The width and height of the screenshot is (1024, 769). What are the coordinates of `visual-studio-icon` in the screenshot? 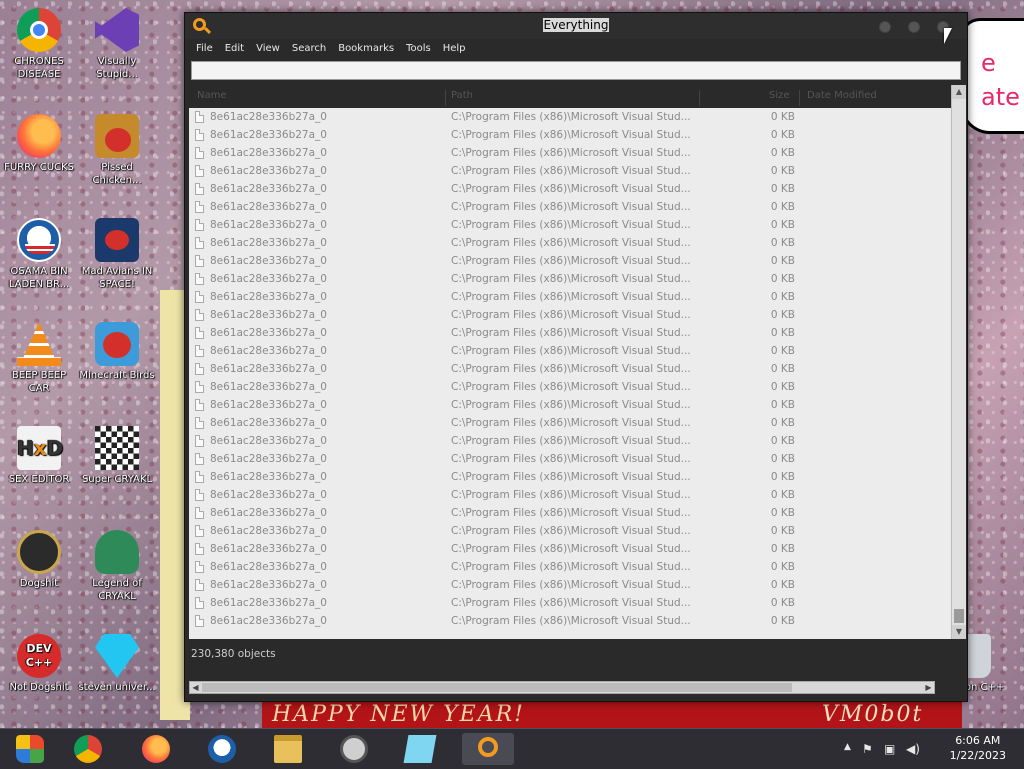 It's located at (117, 30).